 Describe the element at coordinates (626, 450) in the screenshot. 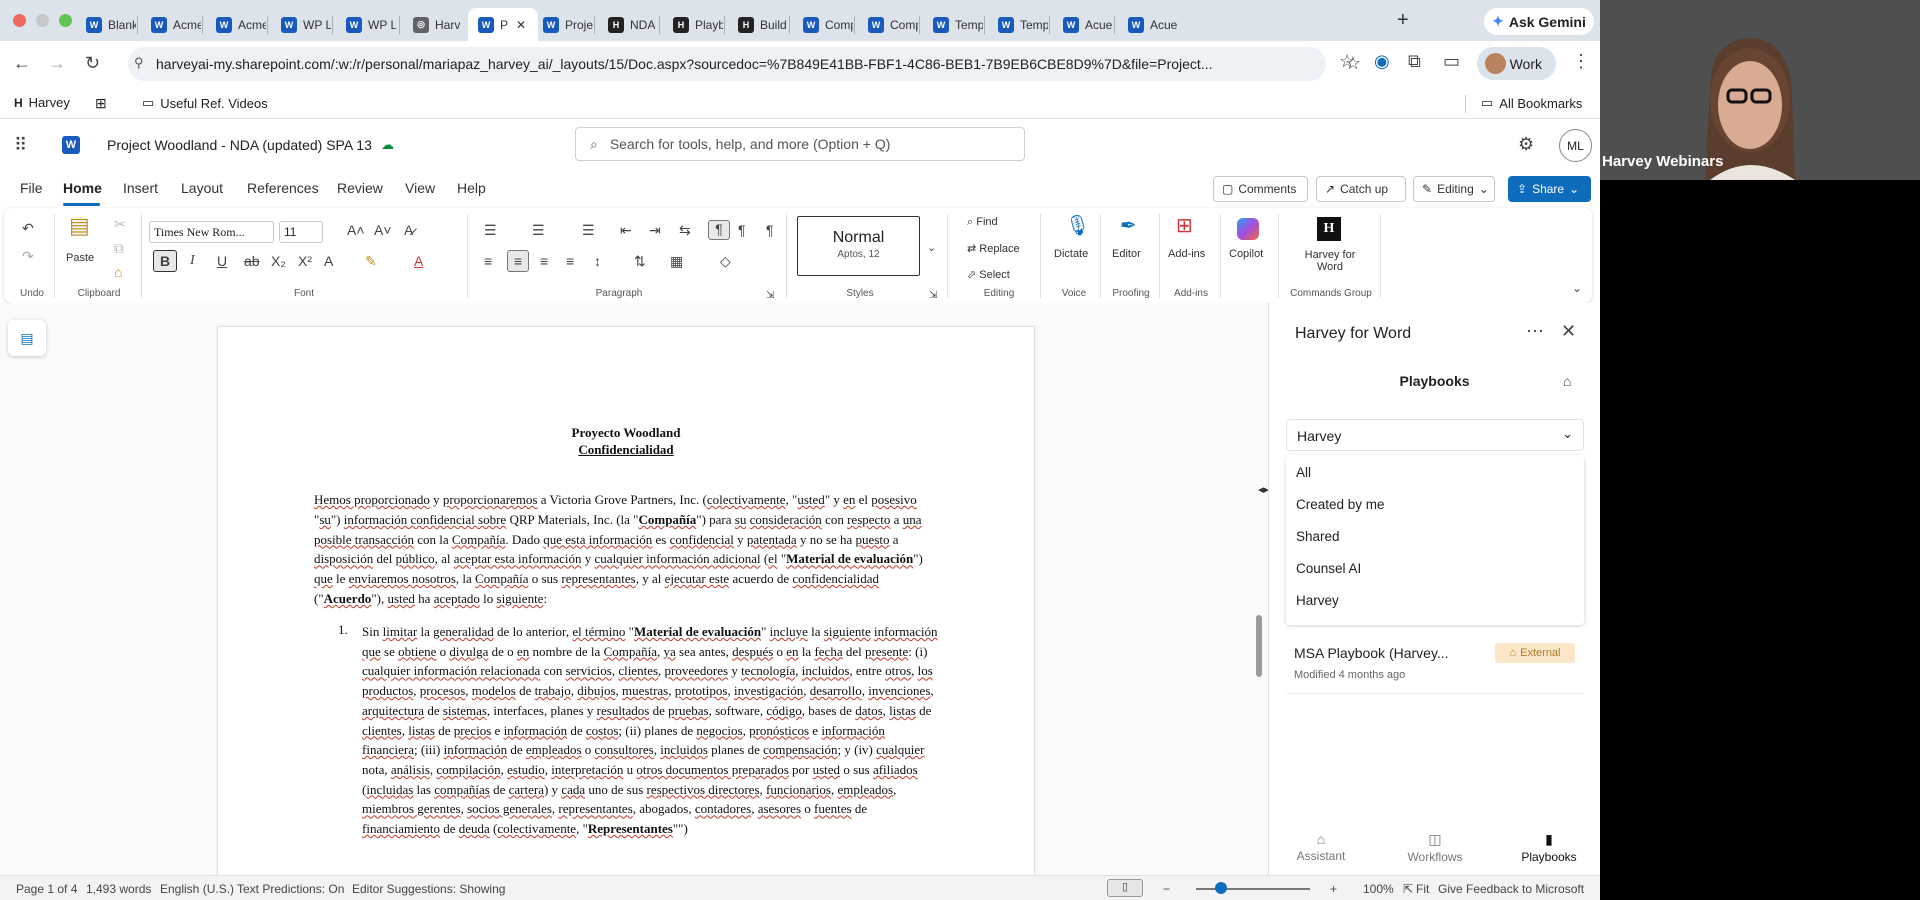

I see `document-subheading: Confidencialidad` at that location.